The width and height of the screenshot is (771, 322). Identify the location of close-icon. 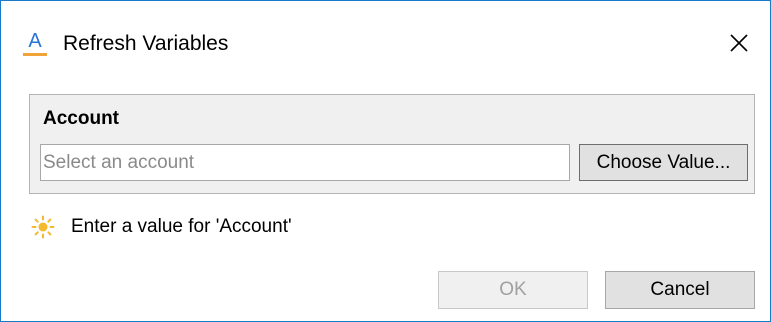
(739, 43).